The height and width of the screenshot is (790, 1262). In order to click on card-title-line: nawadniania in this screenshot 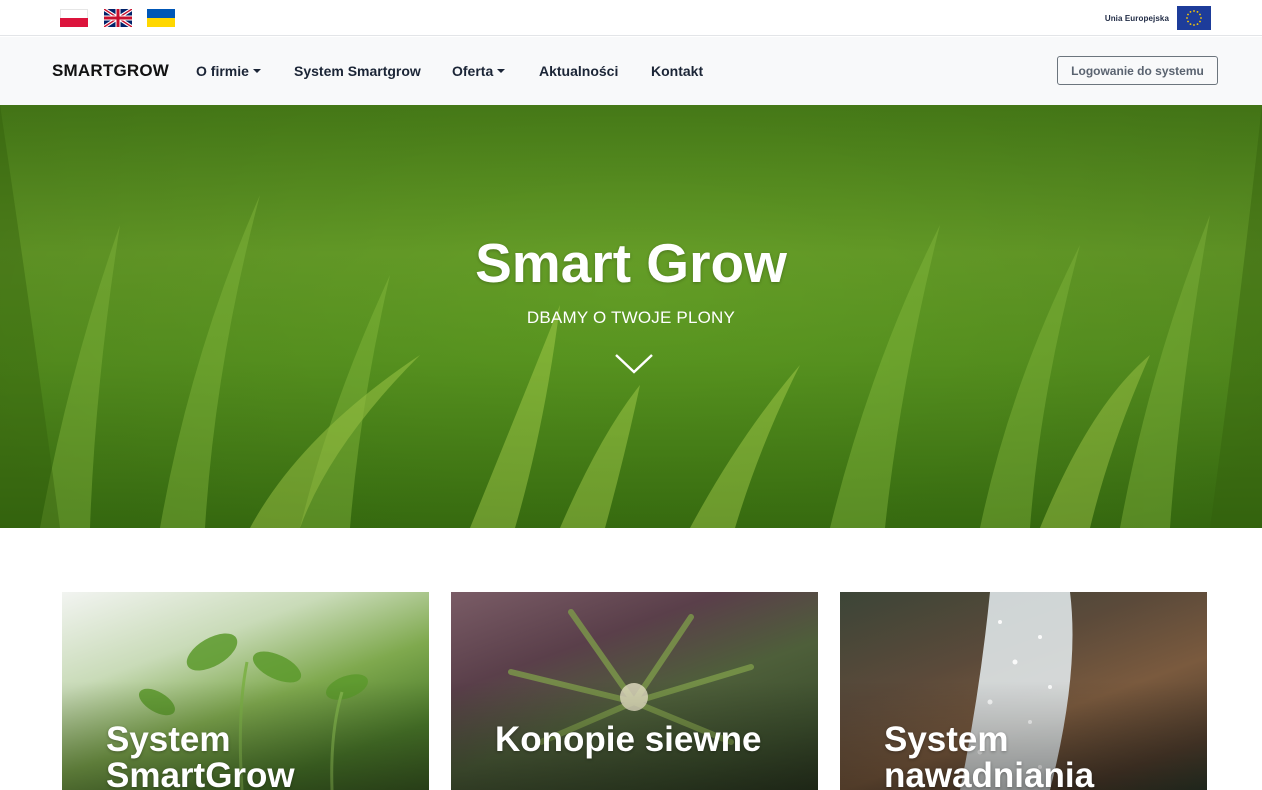, I will do `click(989, 773)`.